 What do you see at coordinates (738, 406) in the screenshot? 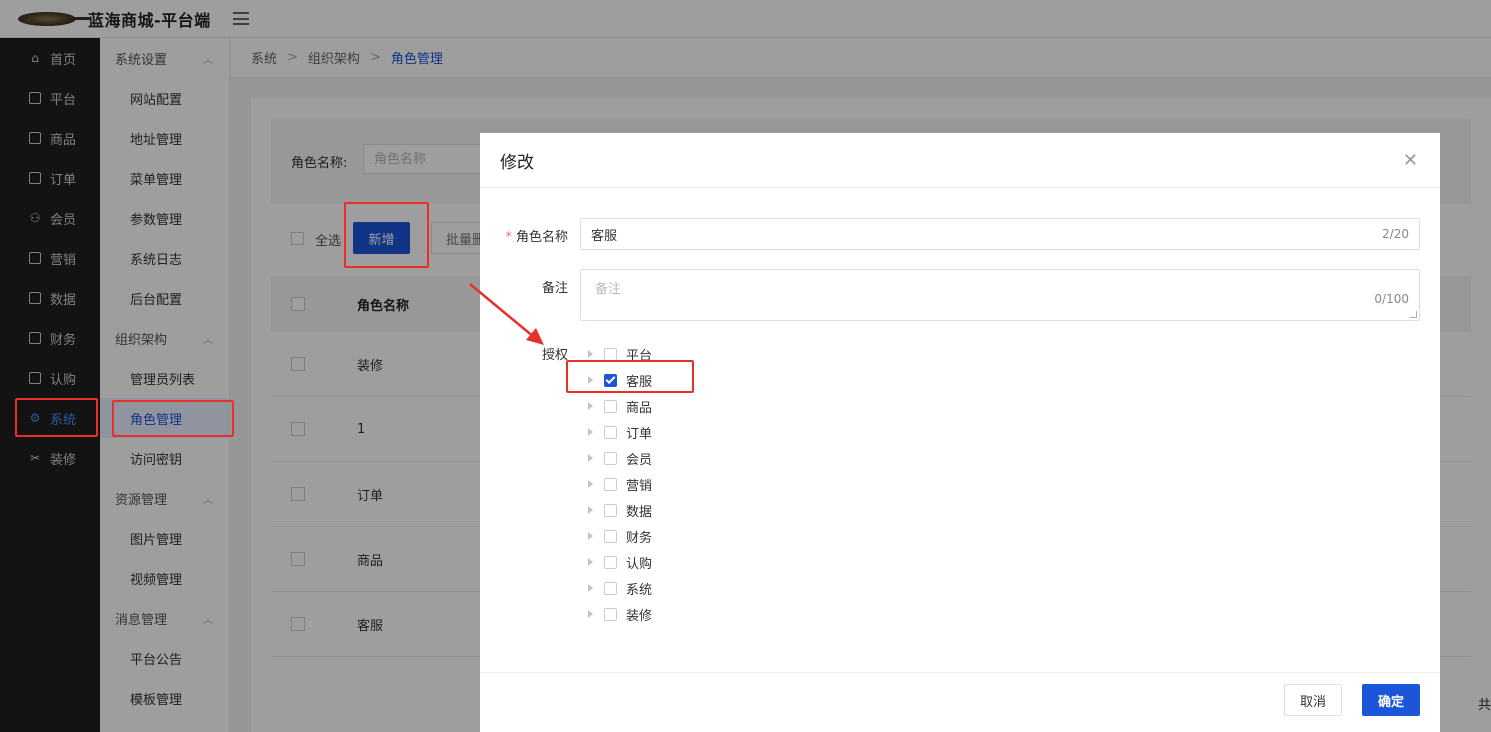
I see `tree-node-goods: 商品` at bounding box center [738, 406].